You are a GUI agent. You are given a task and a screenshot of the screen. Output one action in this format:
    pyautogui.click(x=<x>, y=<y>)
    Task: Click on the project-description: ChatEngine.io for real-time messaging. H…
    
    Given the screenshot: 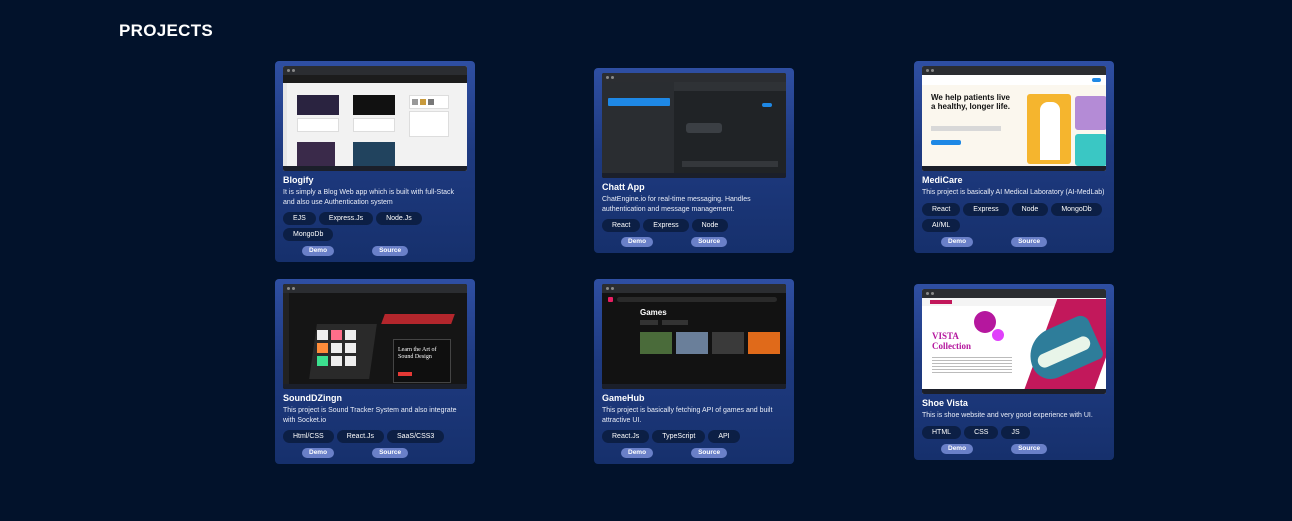 What is the action you would take?
    pyautogui.click(x=676, y=204)
    